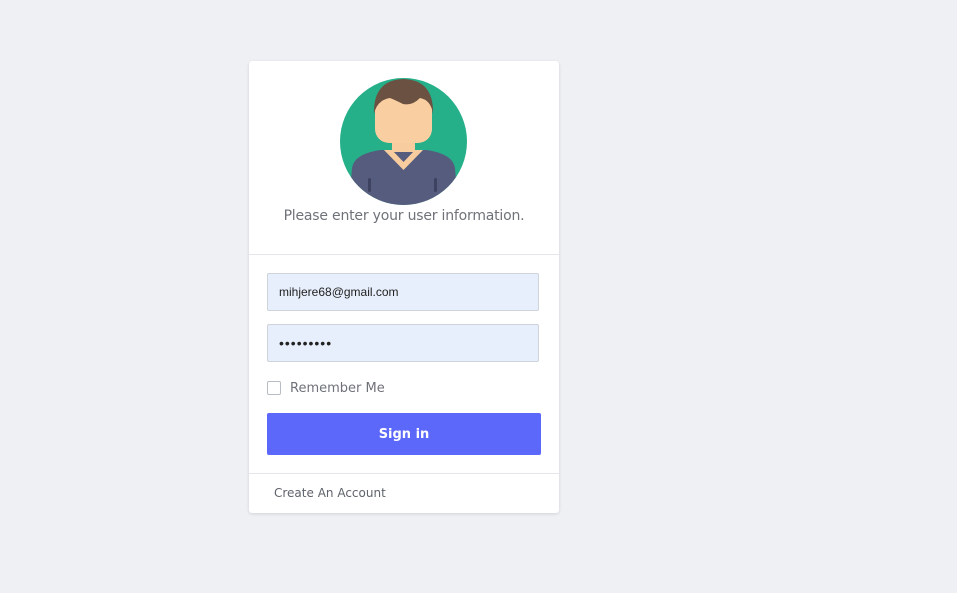 Image resolution: width=957 pixels, height=593 pixels. I want to click on user-avatar-icon, so click(403, 141).